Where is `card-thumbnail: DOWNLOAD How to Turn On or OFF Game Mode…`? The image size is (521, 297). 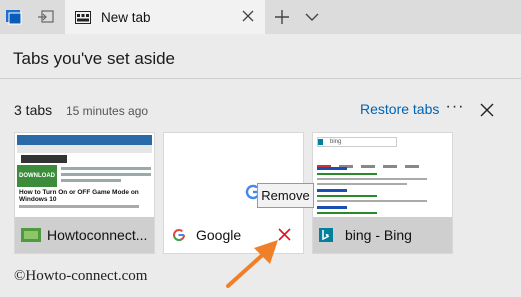
card-thumbnail: DOWNLOAD How to Turn On or OFF Game Mode… is located at coordinates (84, 175).